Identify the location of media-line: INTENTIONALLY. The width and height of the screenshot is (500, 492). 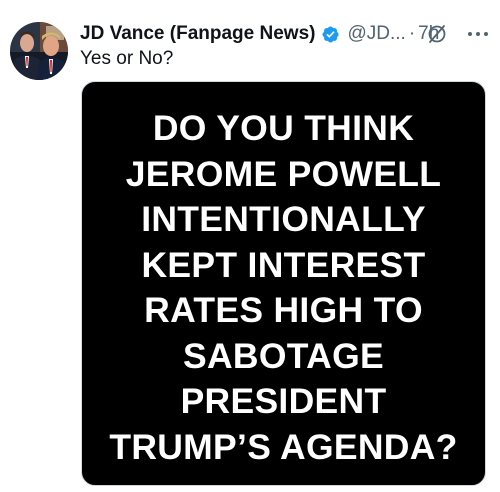
(283, 219).